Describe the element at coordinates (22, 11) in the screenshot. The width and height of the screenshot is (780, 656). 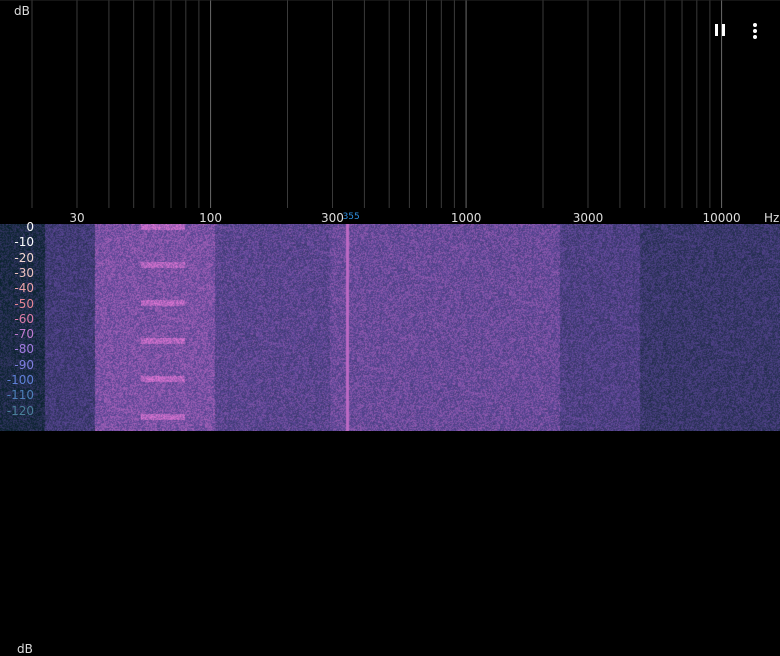
I see `y-axis-unit: dB` at that location.